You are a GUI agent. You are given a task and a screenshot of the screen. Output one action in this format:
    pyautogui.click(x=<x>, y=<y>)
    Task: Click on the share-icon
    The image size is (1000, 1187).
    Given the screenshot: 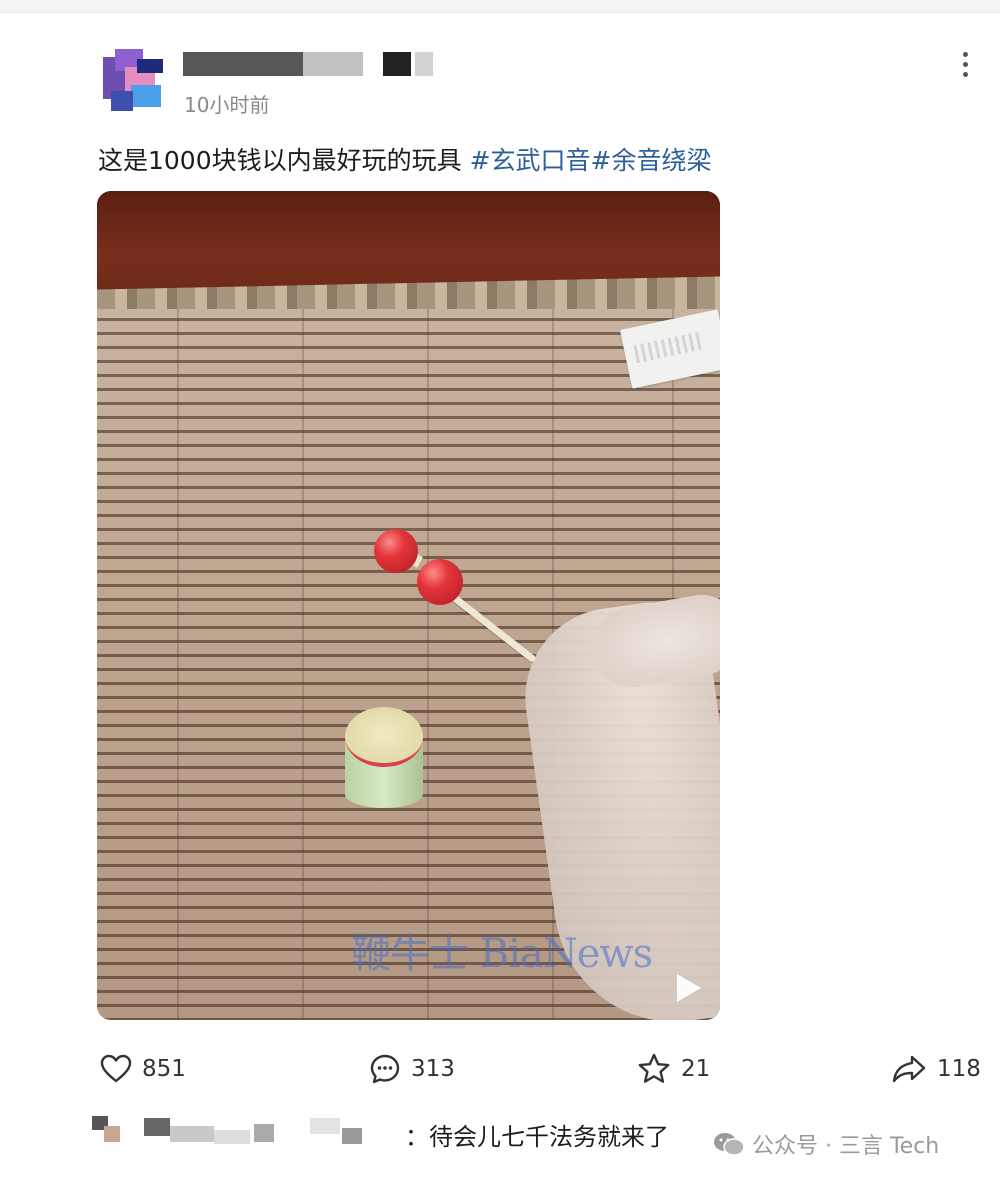 What is the action you would take?
    pyautogui.click(x=909, y=1069)
    